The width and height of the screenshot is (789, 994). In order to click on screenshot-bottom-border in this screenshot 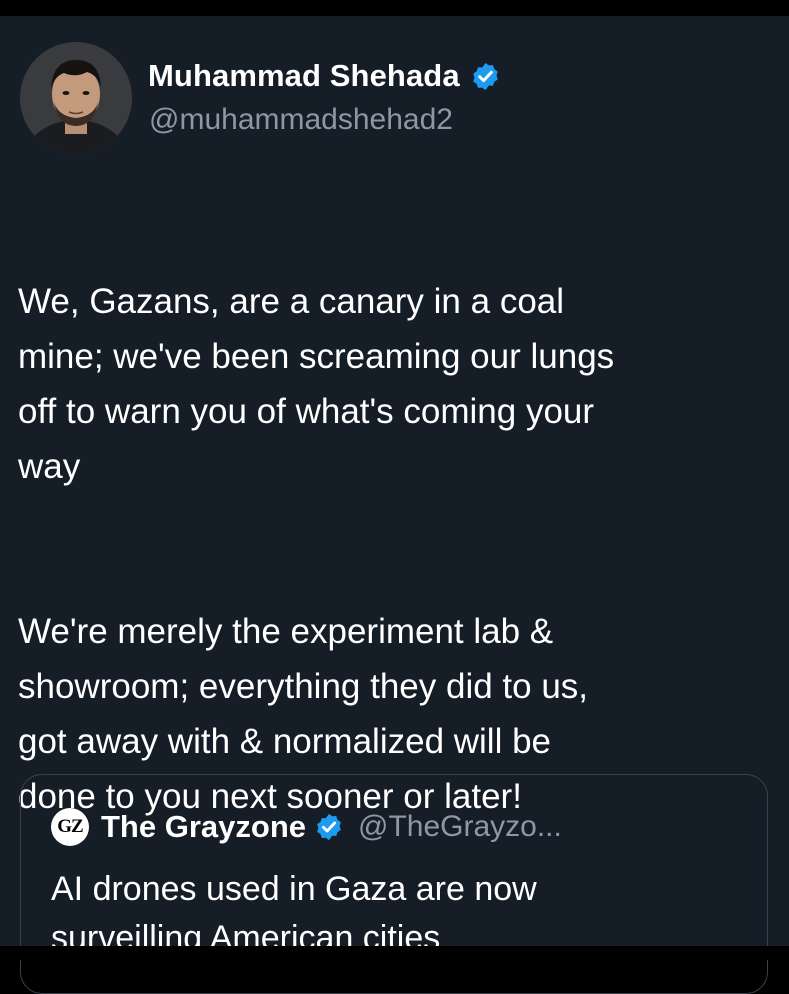, I will do `click(394, 953)`.